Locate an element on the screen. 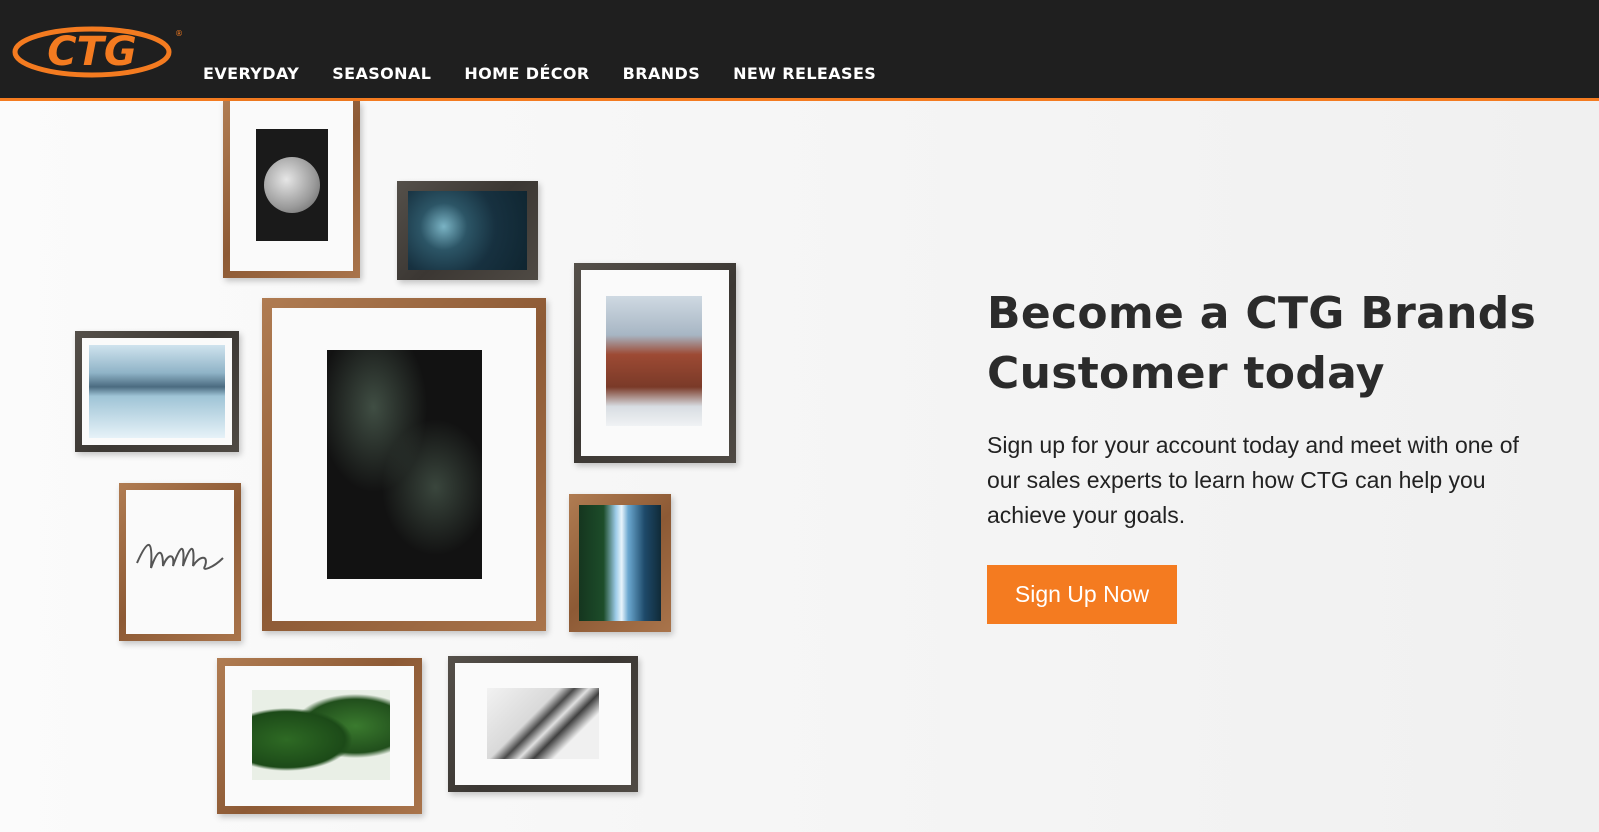 The image size is (1599, 832). nav-seasonal: SEASONAL is located at coordinates (381, 73).